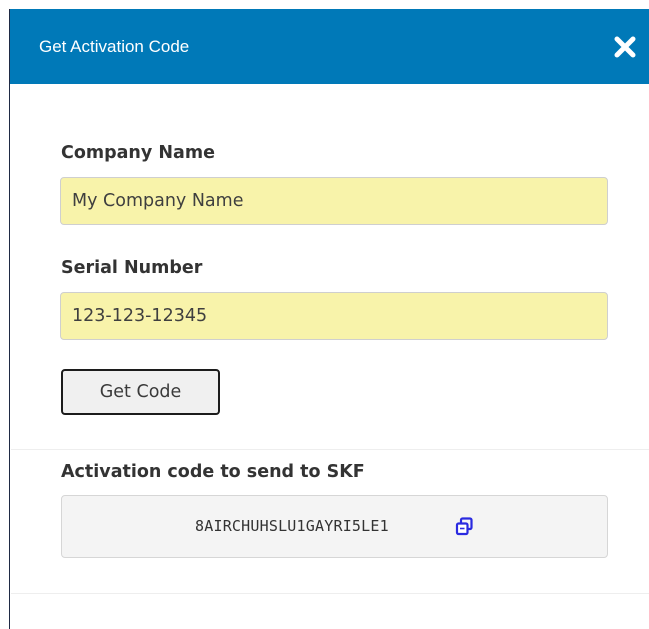  Describe the element at coordinates (464, 526) in the screenshot. I see `copy-icon` at that location.